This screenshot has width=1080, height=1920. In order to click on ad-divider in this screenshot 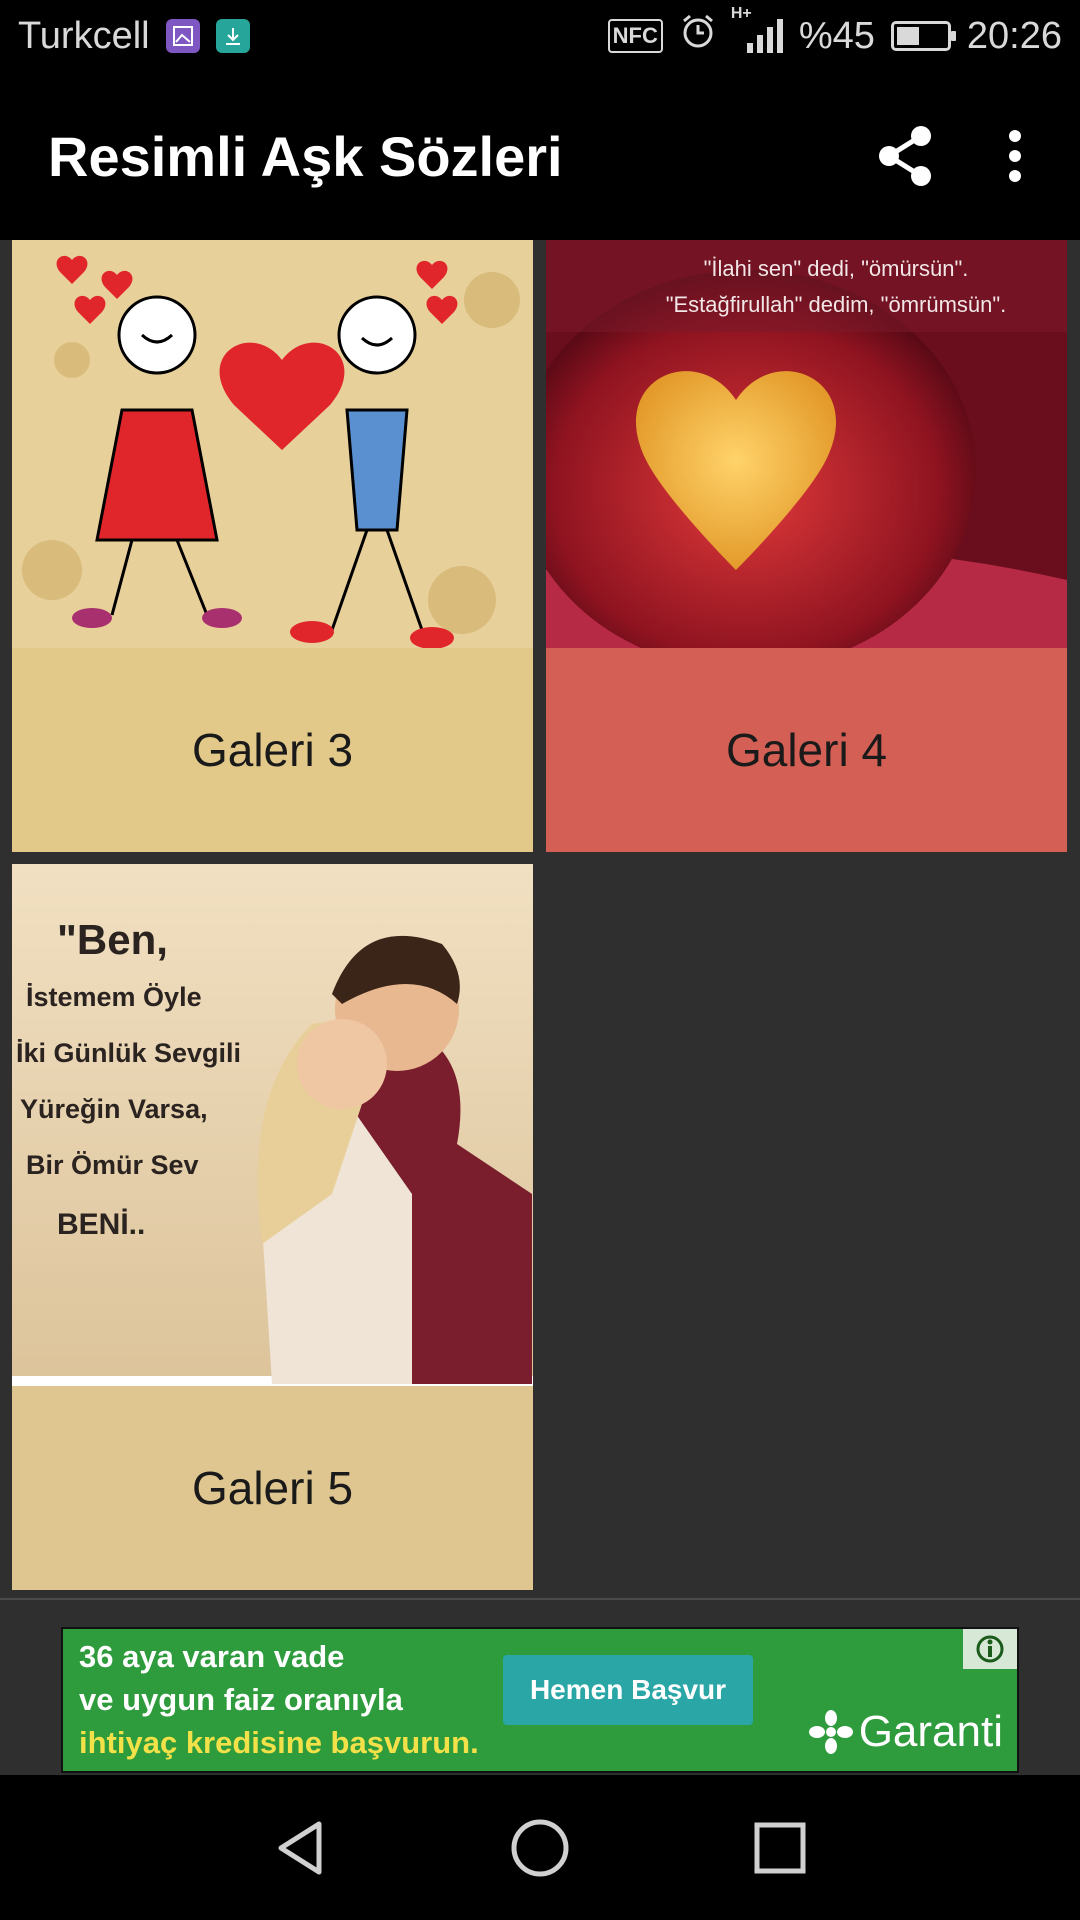, I will do `click(540, 1599)`.